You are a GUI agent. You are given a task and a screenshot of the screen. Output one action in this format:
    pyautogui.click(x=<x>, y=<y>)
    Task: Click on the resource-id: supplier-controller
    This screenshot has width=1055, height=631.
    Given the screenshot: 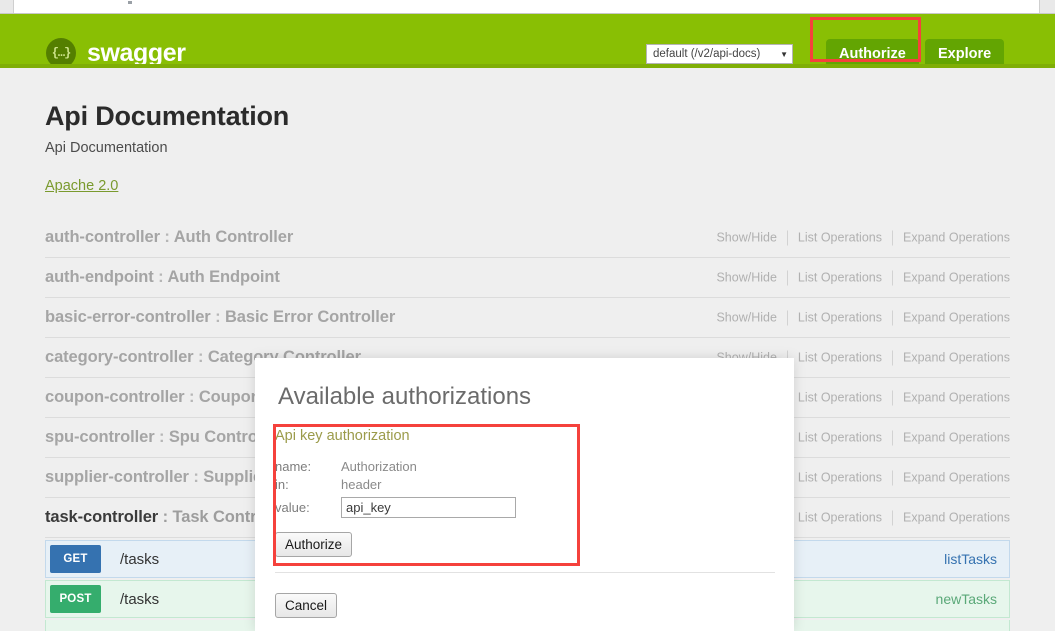 What is the action you would take?
    pyautogui.click(x=117, y=477)
    